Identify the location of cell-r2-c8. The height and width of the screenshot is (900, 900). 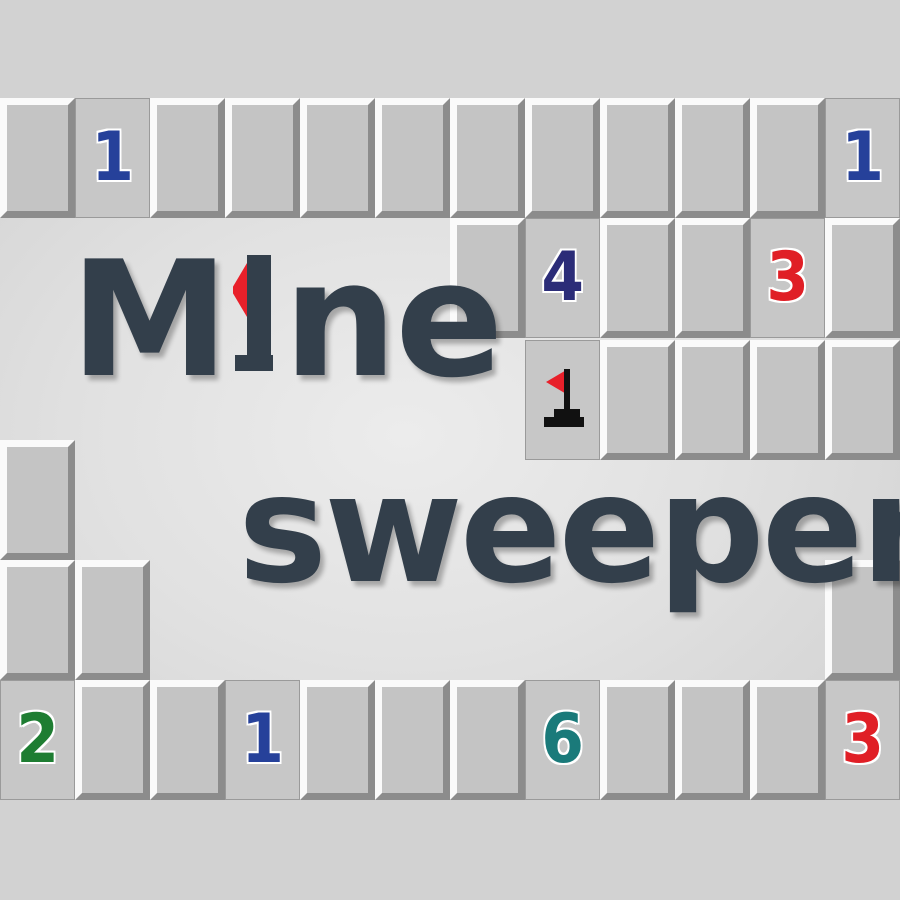
(637, 400).